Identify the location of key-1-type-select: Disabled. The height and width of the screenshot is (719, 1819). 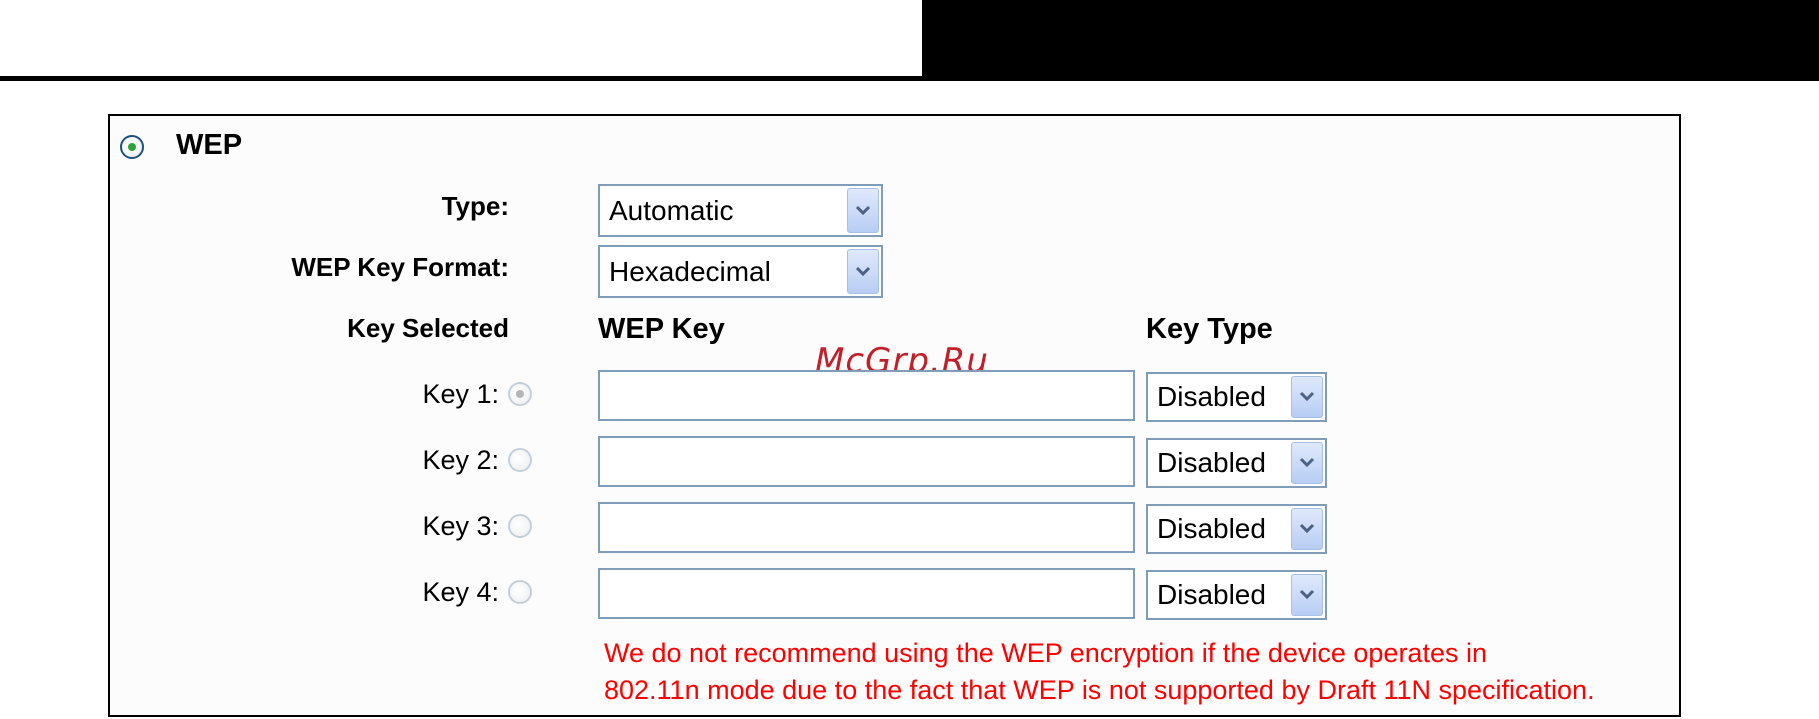
(1236, 397).